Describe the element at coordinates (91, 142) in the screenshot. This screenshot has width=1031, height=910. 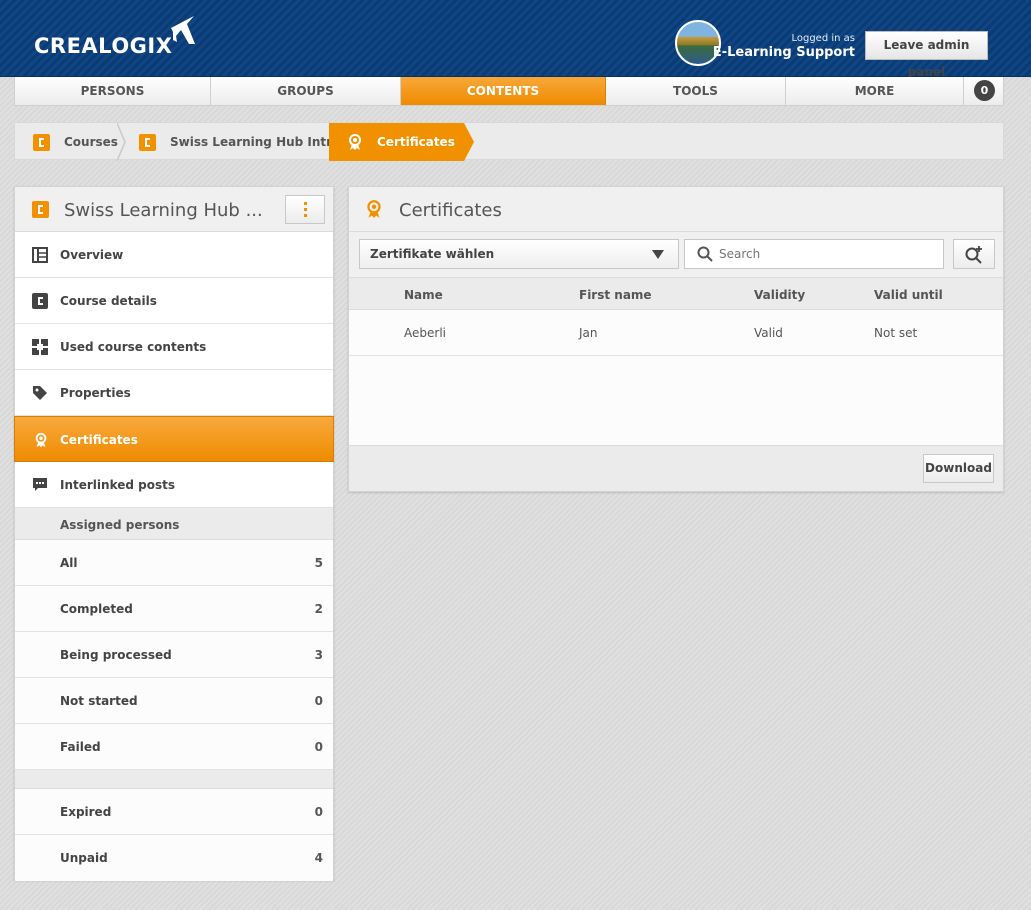
I see `breadcrumb-label: Courses` at that location.